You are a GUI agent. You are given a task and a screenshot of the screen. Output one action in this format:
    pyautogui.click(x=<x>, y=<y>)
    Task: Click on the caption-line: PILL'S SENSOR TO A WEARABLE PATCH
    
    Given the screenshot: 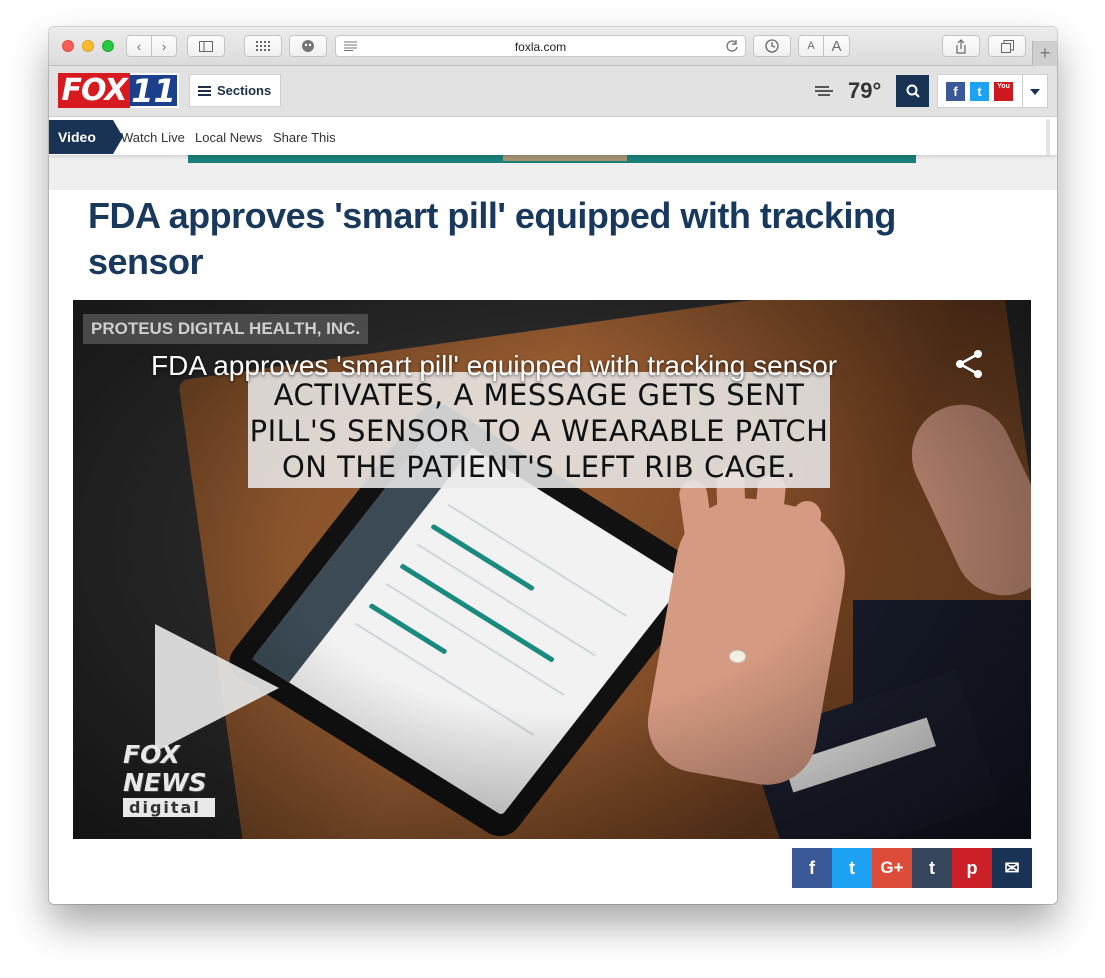 What is the action you would take?
    pyautogui.click(x=539, y=431)
    